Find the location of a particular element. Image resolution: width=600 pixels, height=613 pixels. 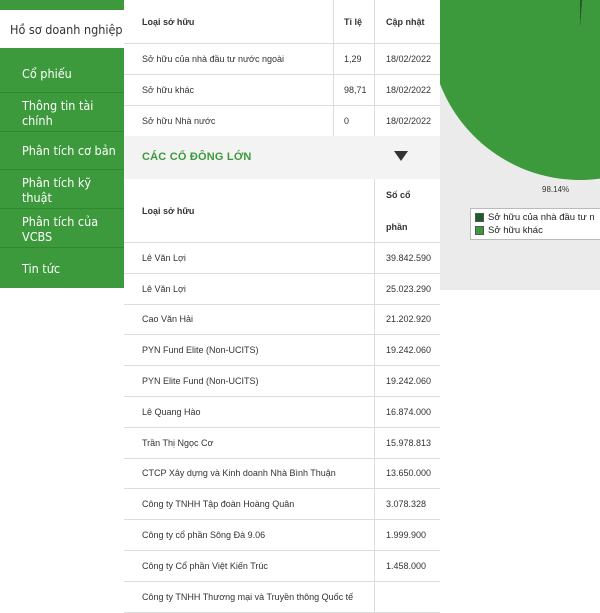

pie-chart is located at coordinates (520, 90).